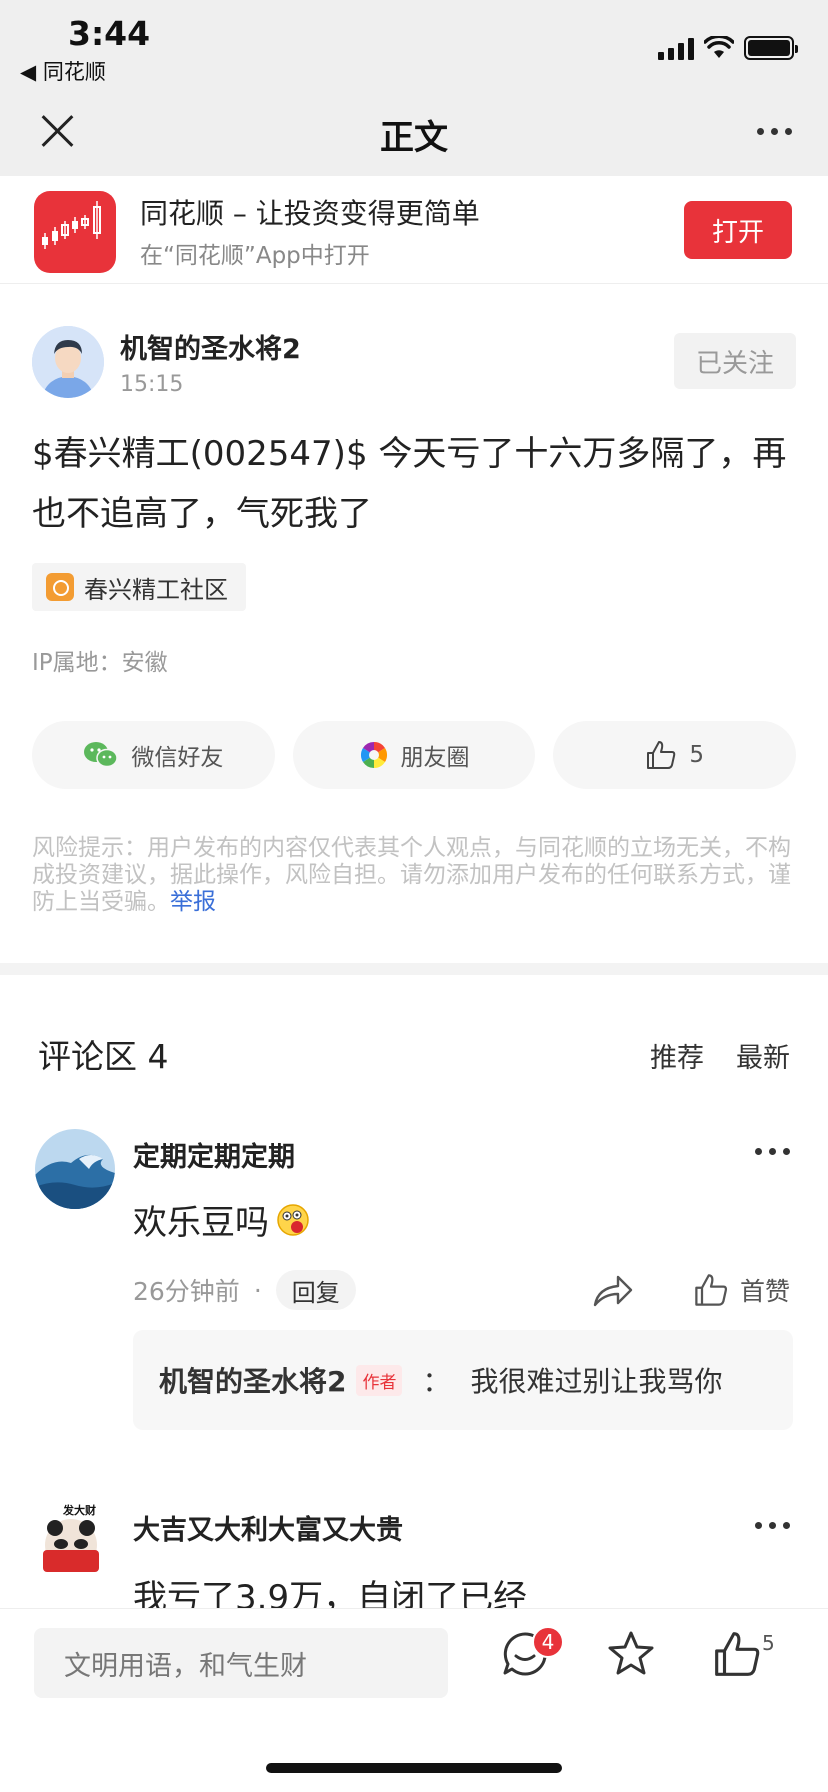  I want to click on moments-icon, so click(373, 755).